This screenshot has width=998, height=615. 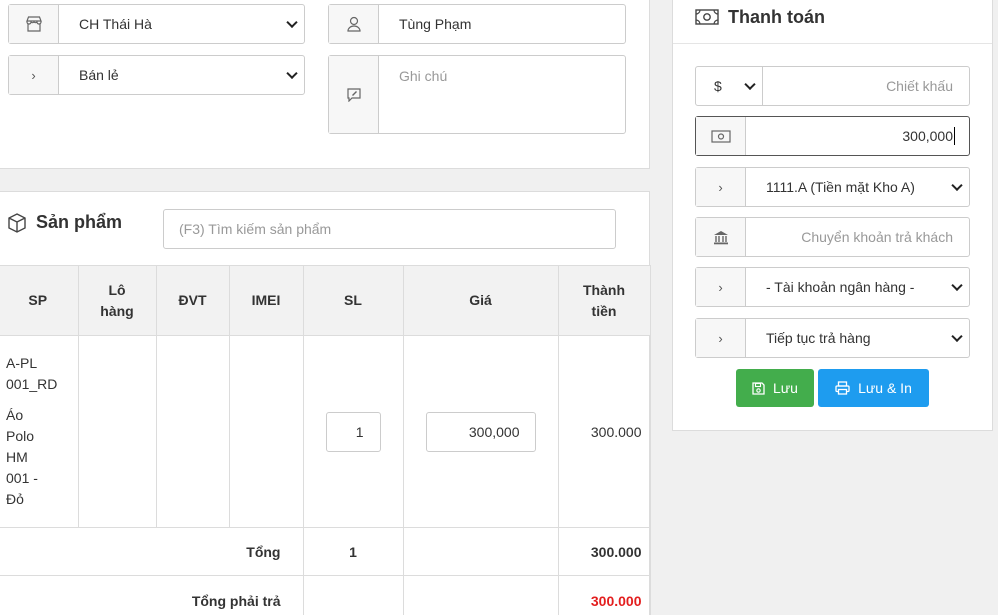 What do you see at coordinates (17, 222) in the screenshot?
I see `box-icon` at bounding box center [17, 222].